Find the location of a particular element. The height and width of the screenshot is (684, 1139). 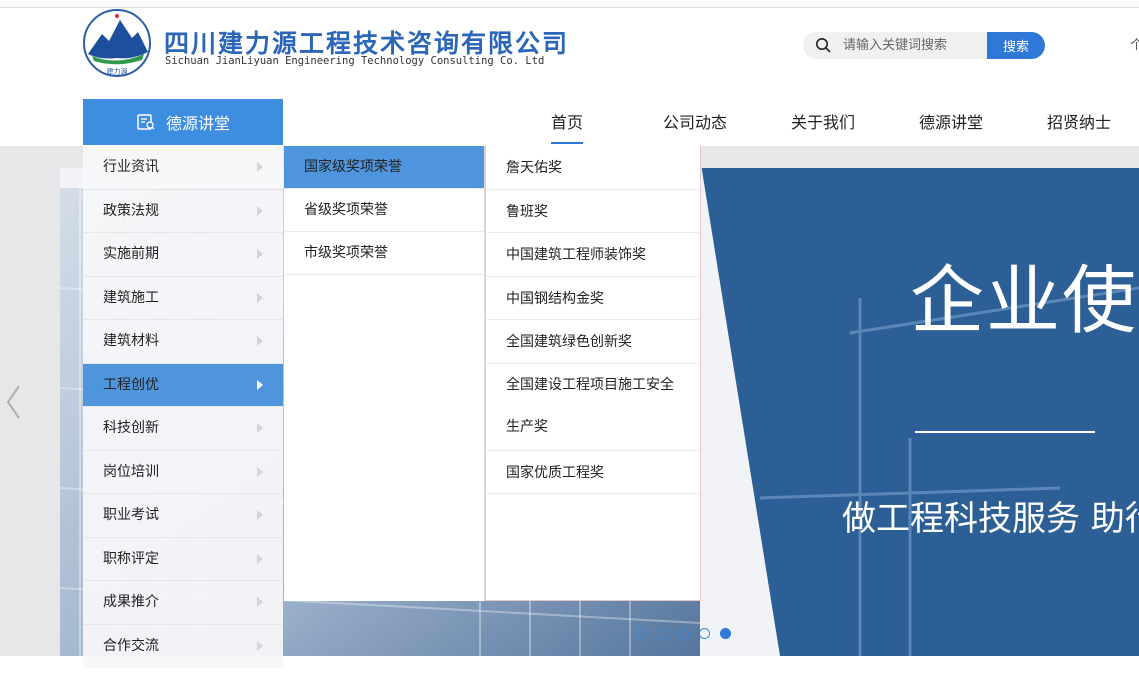

search-icon is located at coordinates (823, 45).